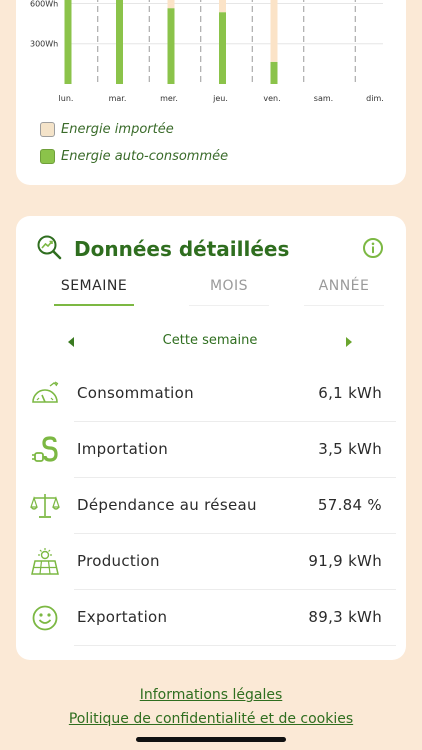 The width and height of the screenshot is (422, 750). Describe the element at coordinates (122, 617) in the screenshot. I see `metric-label: Exportation` at that location.